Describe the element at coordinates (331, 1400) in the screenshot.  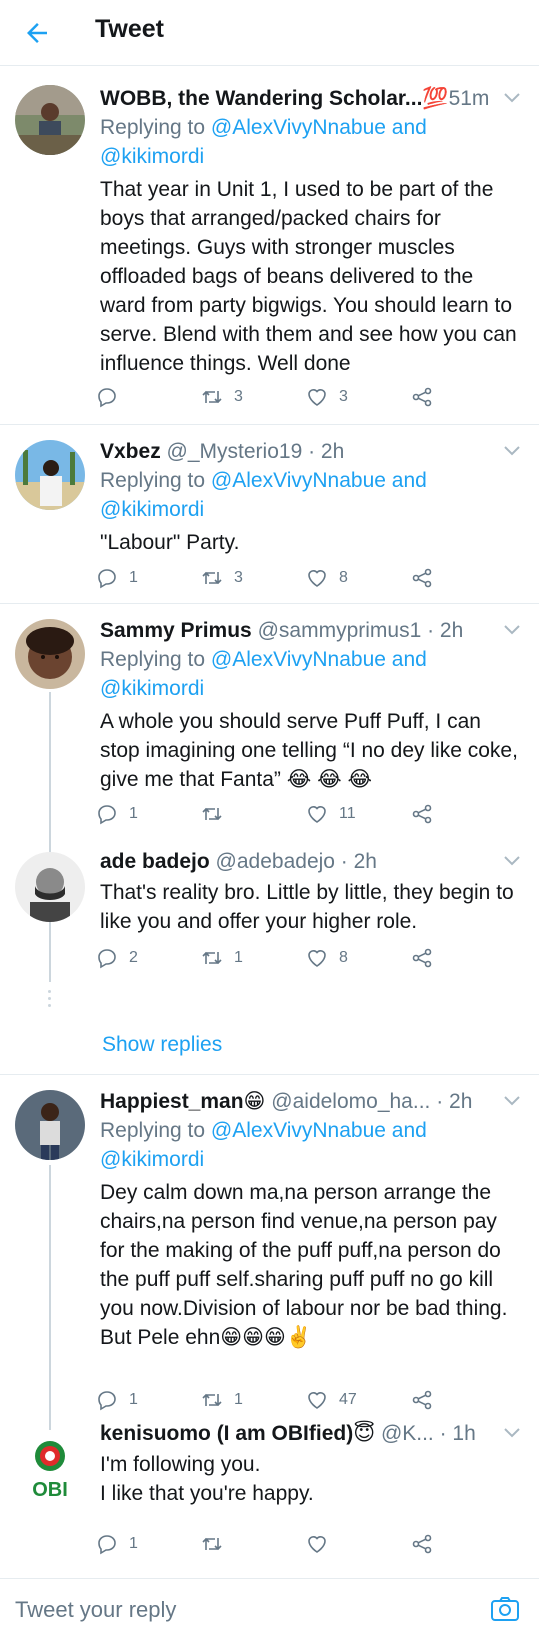
I see `like-button: 47` at that location.